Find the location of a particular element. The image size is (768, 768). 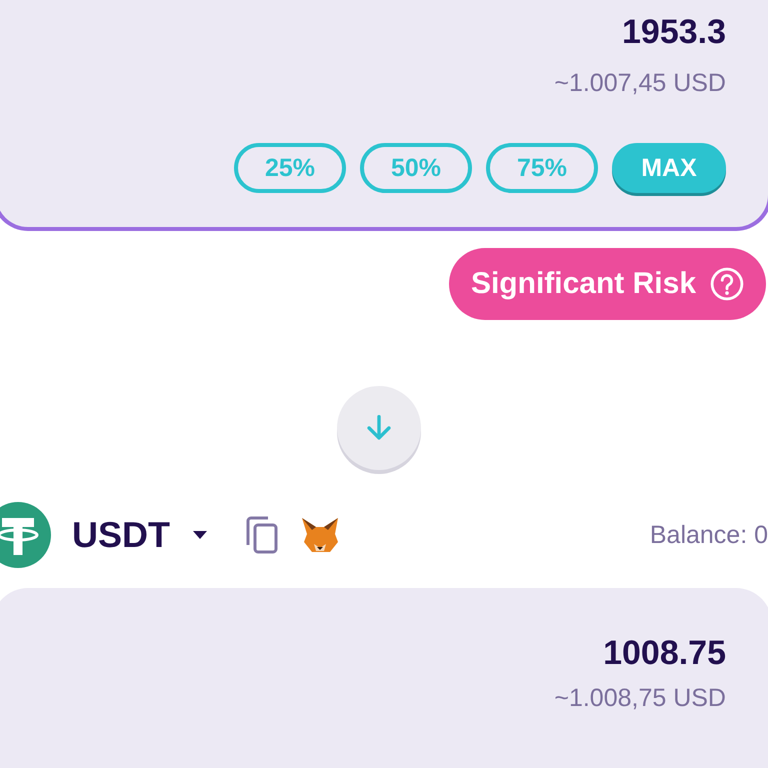

token-selector: USDT is located at coordinates (140, 535).